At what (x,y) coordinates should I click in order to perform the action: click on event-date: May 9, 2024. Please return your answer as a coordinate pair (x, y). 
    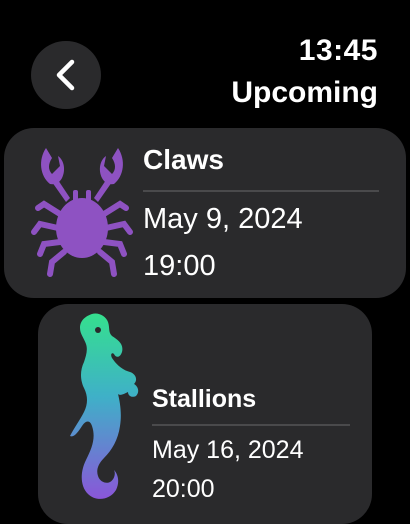
    Looking at the image, I should click on (223, 219).